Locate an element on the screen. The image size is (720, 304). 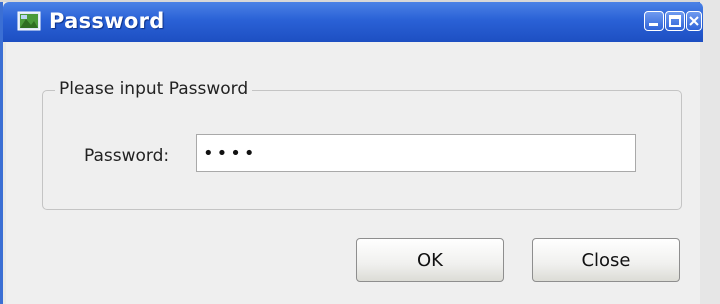
password-label: Password: is located at coordinates (127, 156).